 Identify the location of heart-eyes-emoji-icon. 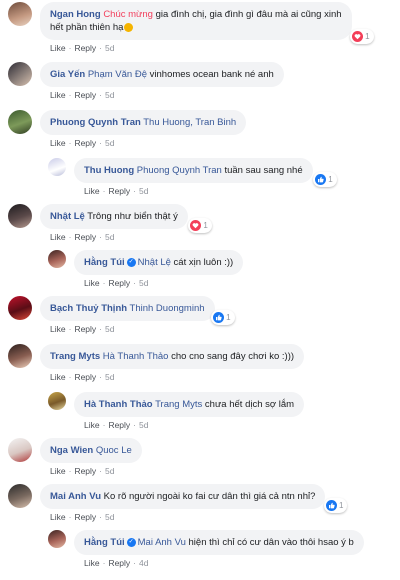
(129, 27).